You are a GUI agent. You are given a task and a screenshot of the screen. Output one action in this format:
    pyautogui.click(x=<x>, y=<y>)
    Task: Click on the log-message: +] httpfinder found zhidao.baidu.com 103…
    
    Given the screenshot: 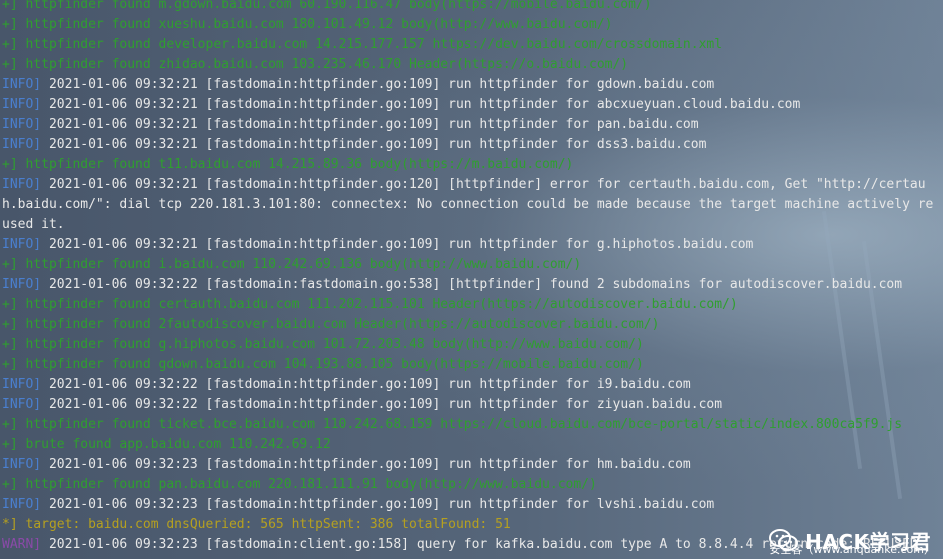 What is the action you would take?
    pyautogui.click(x=315, y=64)
    